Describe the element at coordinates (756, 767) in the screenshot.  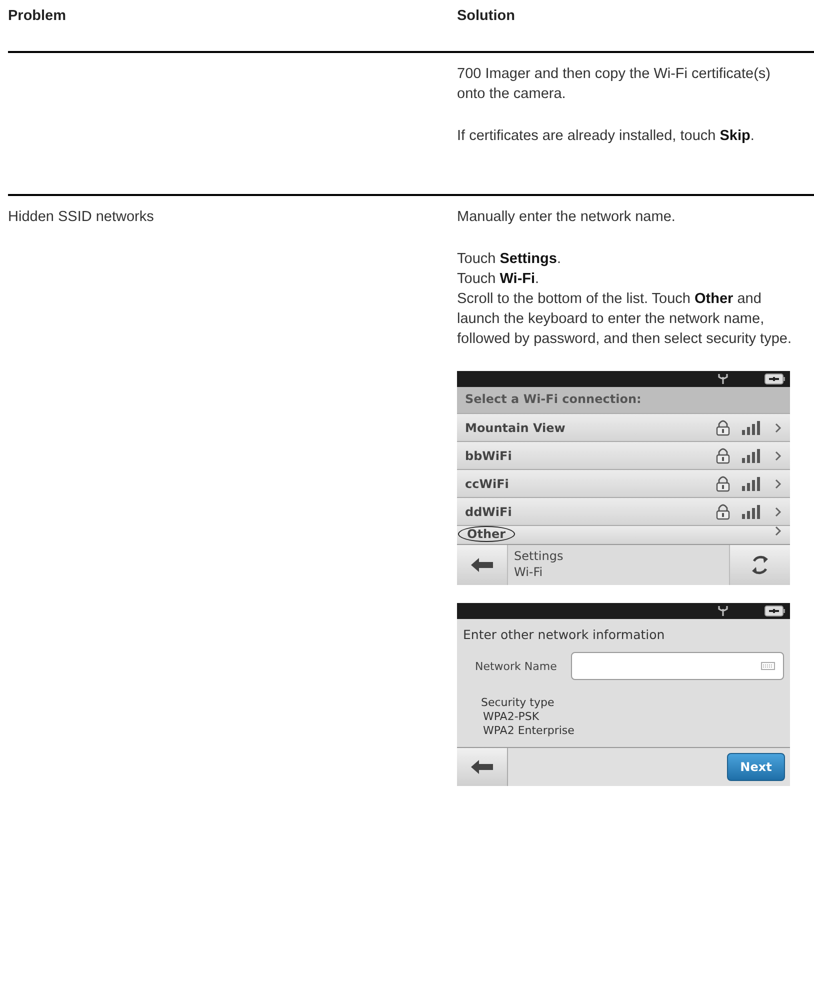
I see `next-button: Next` at that location.